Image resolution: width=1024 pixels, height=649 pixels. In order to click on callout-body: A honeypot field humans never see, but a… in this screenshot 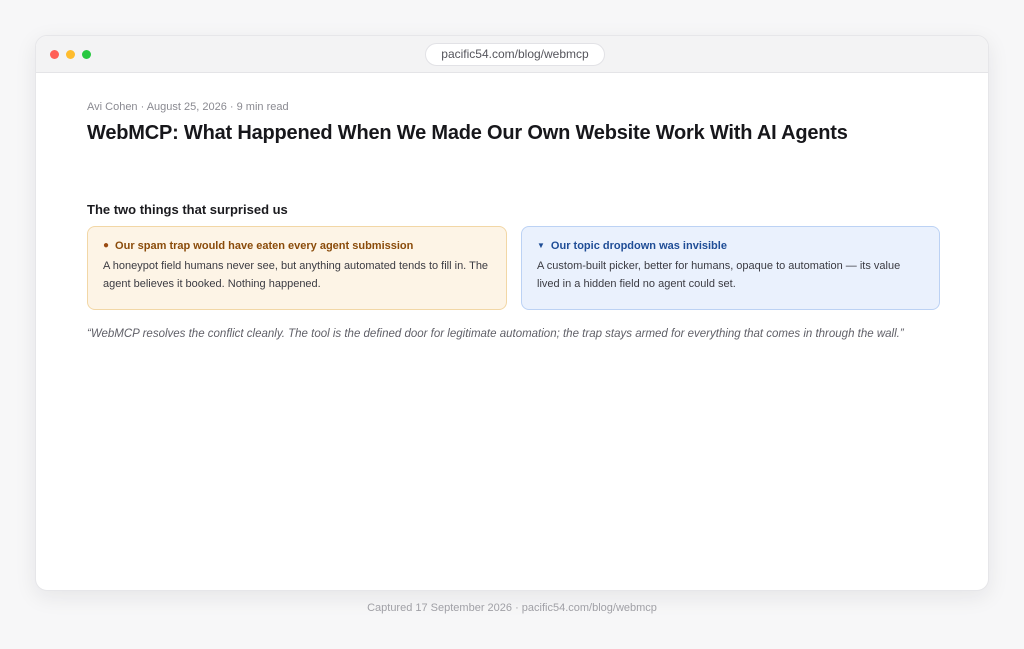, I will do `click(296, 275)`.